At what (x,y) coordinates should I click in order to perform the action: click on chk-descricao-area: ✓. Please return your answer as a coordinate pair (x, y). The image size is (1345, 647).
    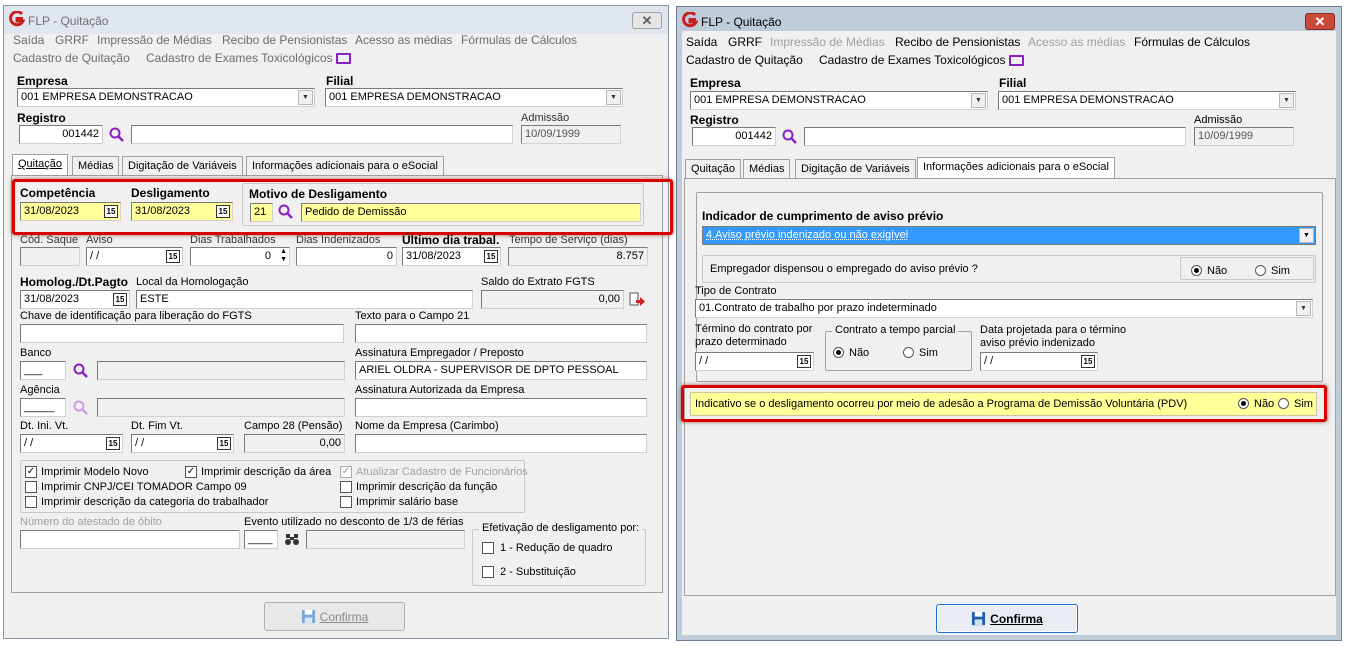
    Looking at the image, I should click on (191, 472).